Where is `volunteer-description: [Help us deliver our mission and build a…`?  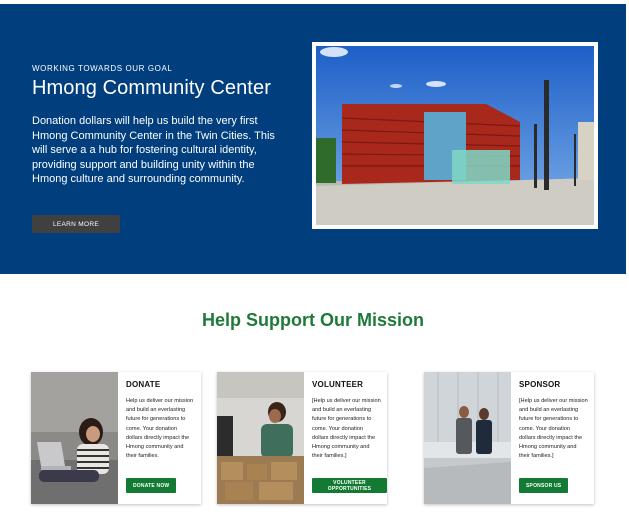 volunteer-description: [Help us deliver our mission and build a… is located at coordinates (346, 429).